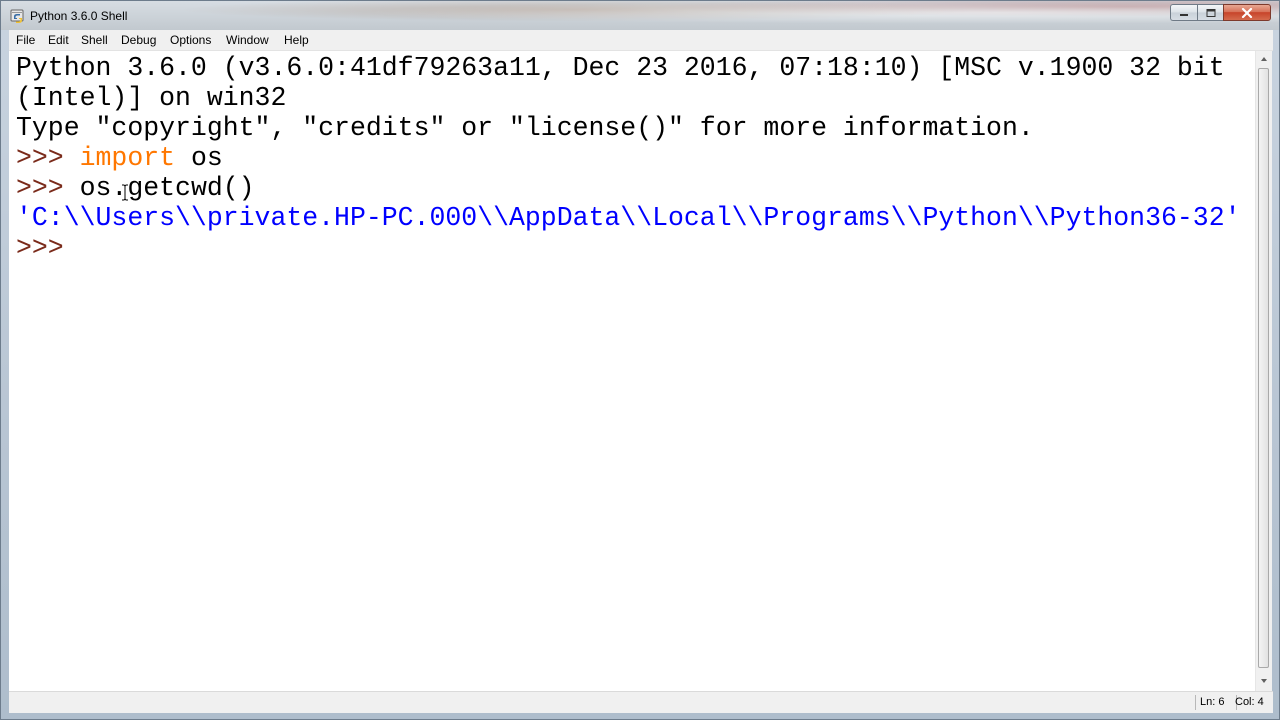  Describe the element at coordinates (1264, 681) in the screenshot. I see `scroll-down-arrow-icon` at that location.